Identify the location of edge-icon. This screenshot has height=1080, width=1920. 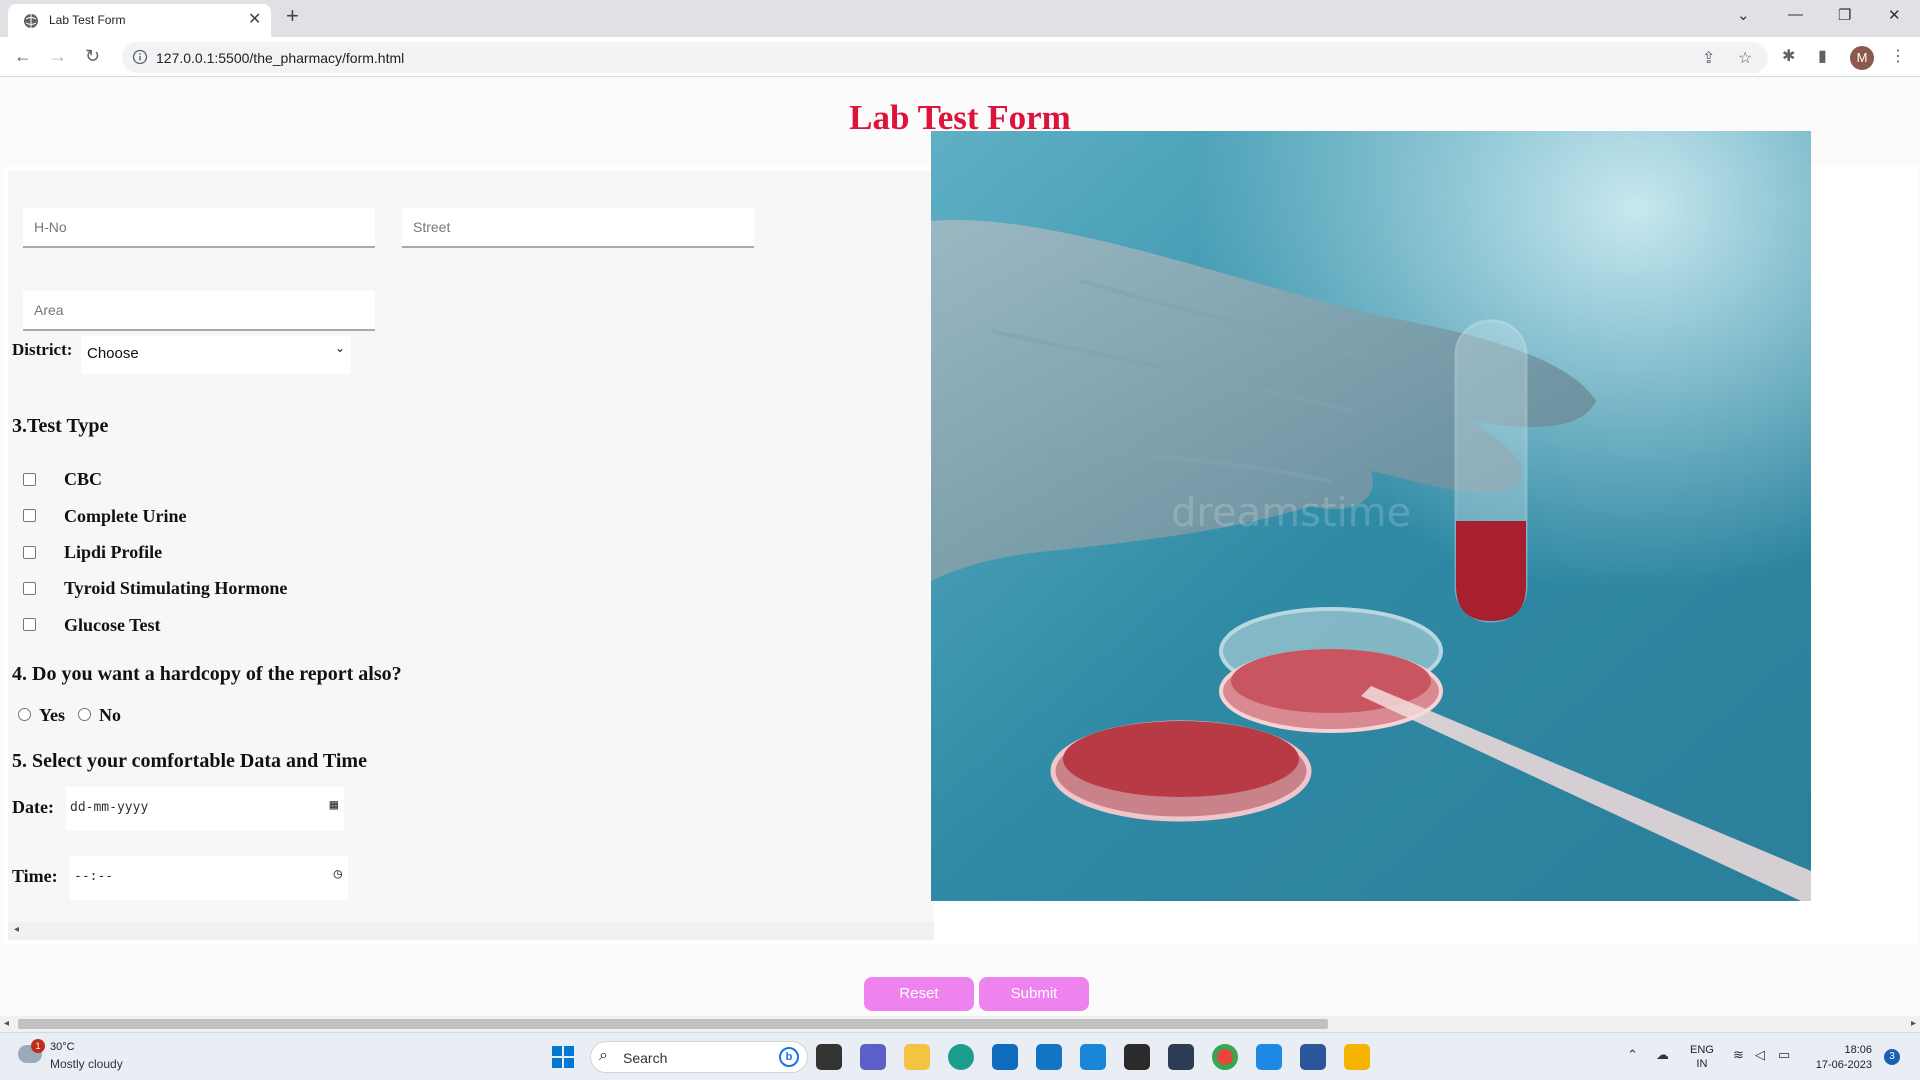
(961, 1057).